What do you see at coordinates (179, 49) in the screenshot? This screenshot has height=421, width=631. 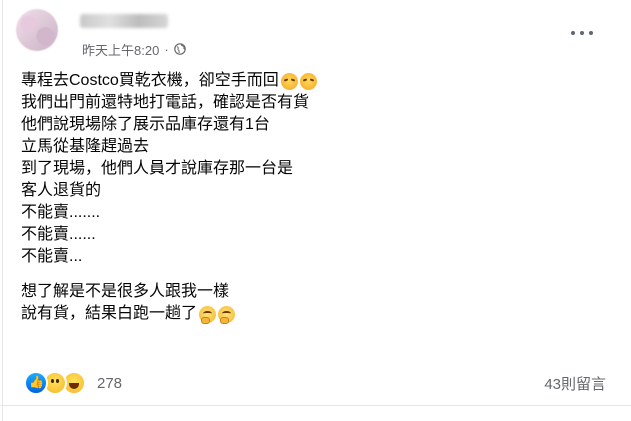 I see `globe-icon` at bounding box center [179, 49].